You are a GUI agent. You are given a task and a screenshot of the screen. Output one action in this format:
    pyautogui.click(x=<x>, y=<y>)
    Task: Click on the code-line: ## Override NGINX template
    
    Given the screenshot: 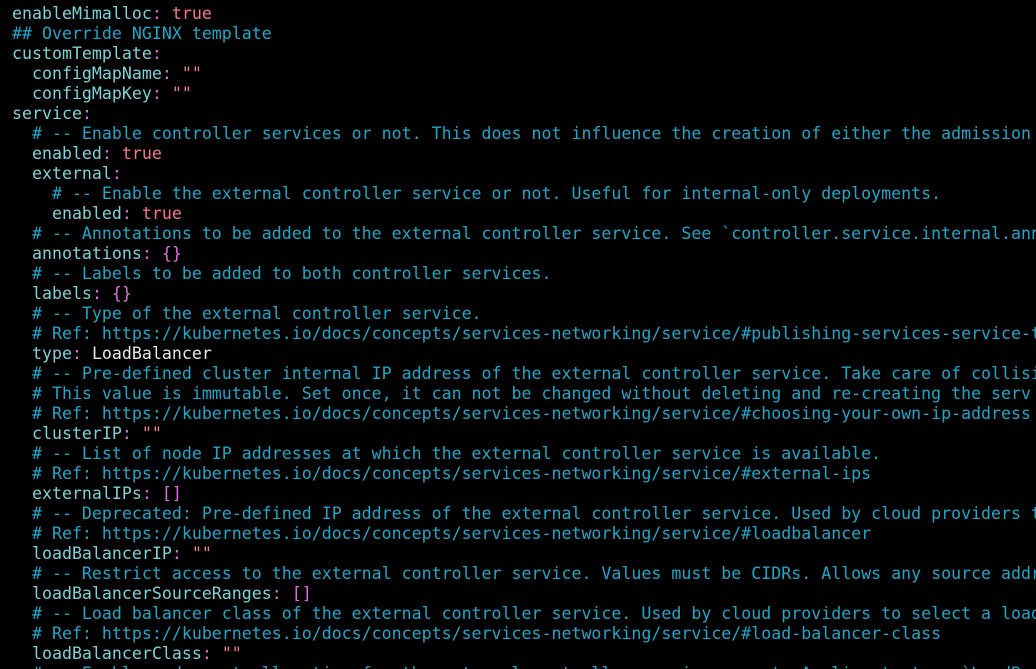 What is the action you would take?
    pyautogui.click(x=142, y=34)
    